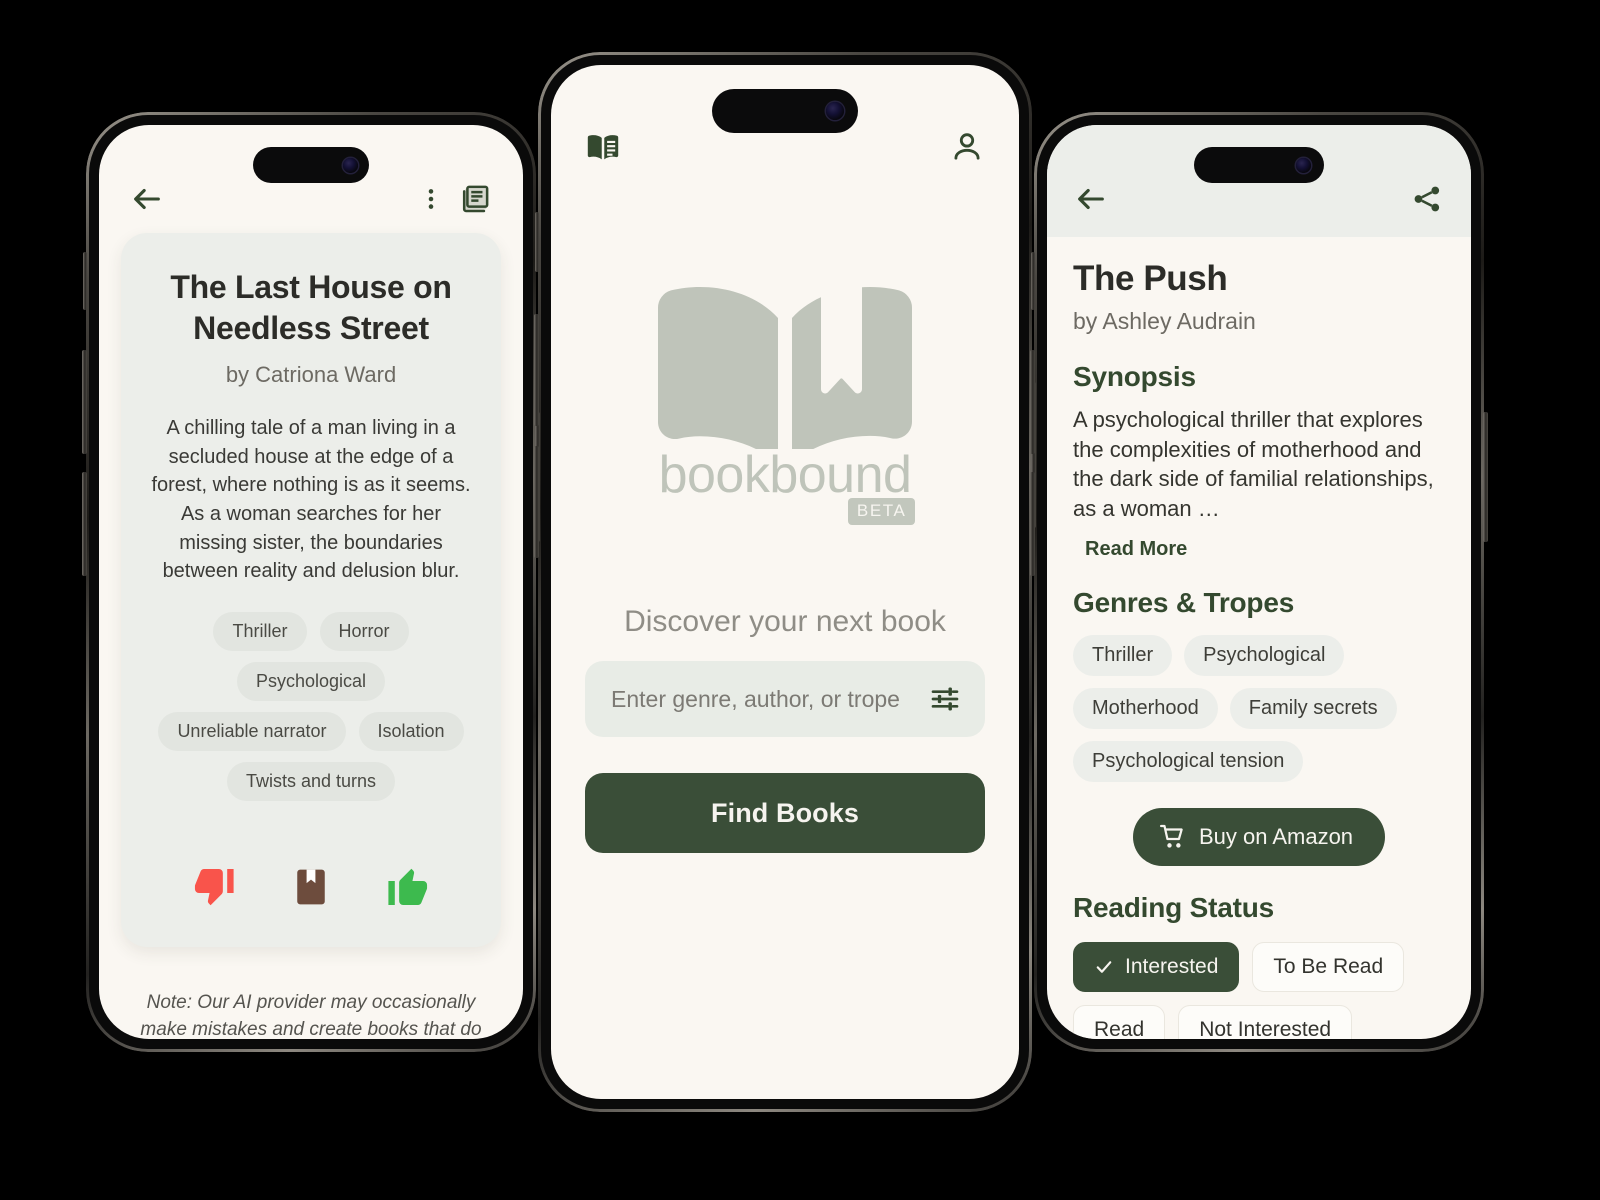  I want to click on more-vertical-icon, so click(431, 199).